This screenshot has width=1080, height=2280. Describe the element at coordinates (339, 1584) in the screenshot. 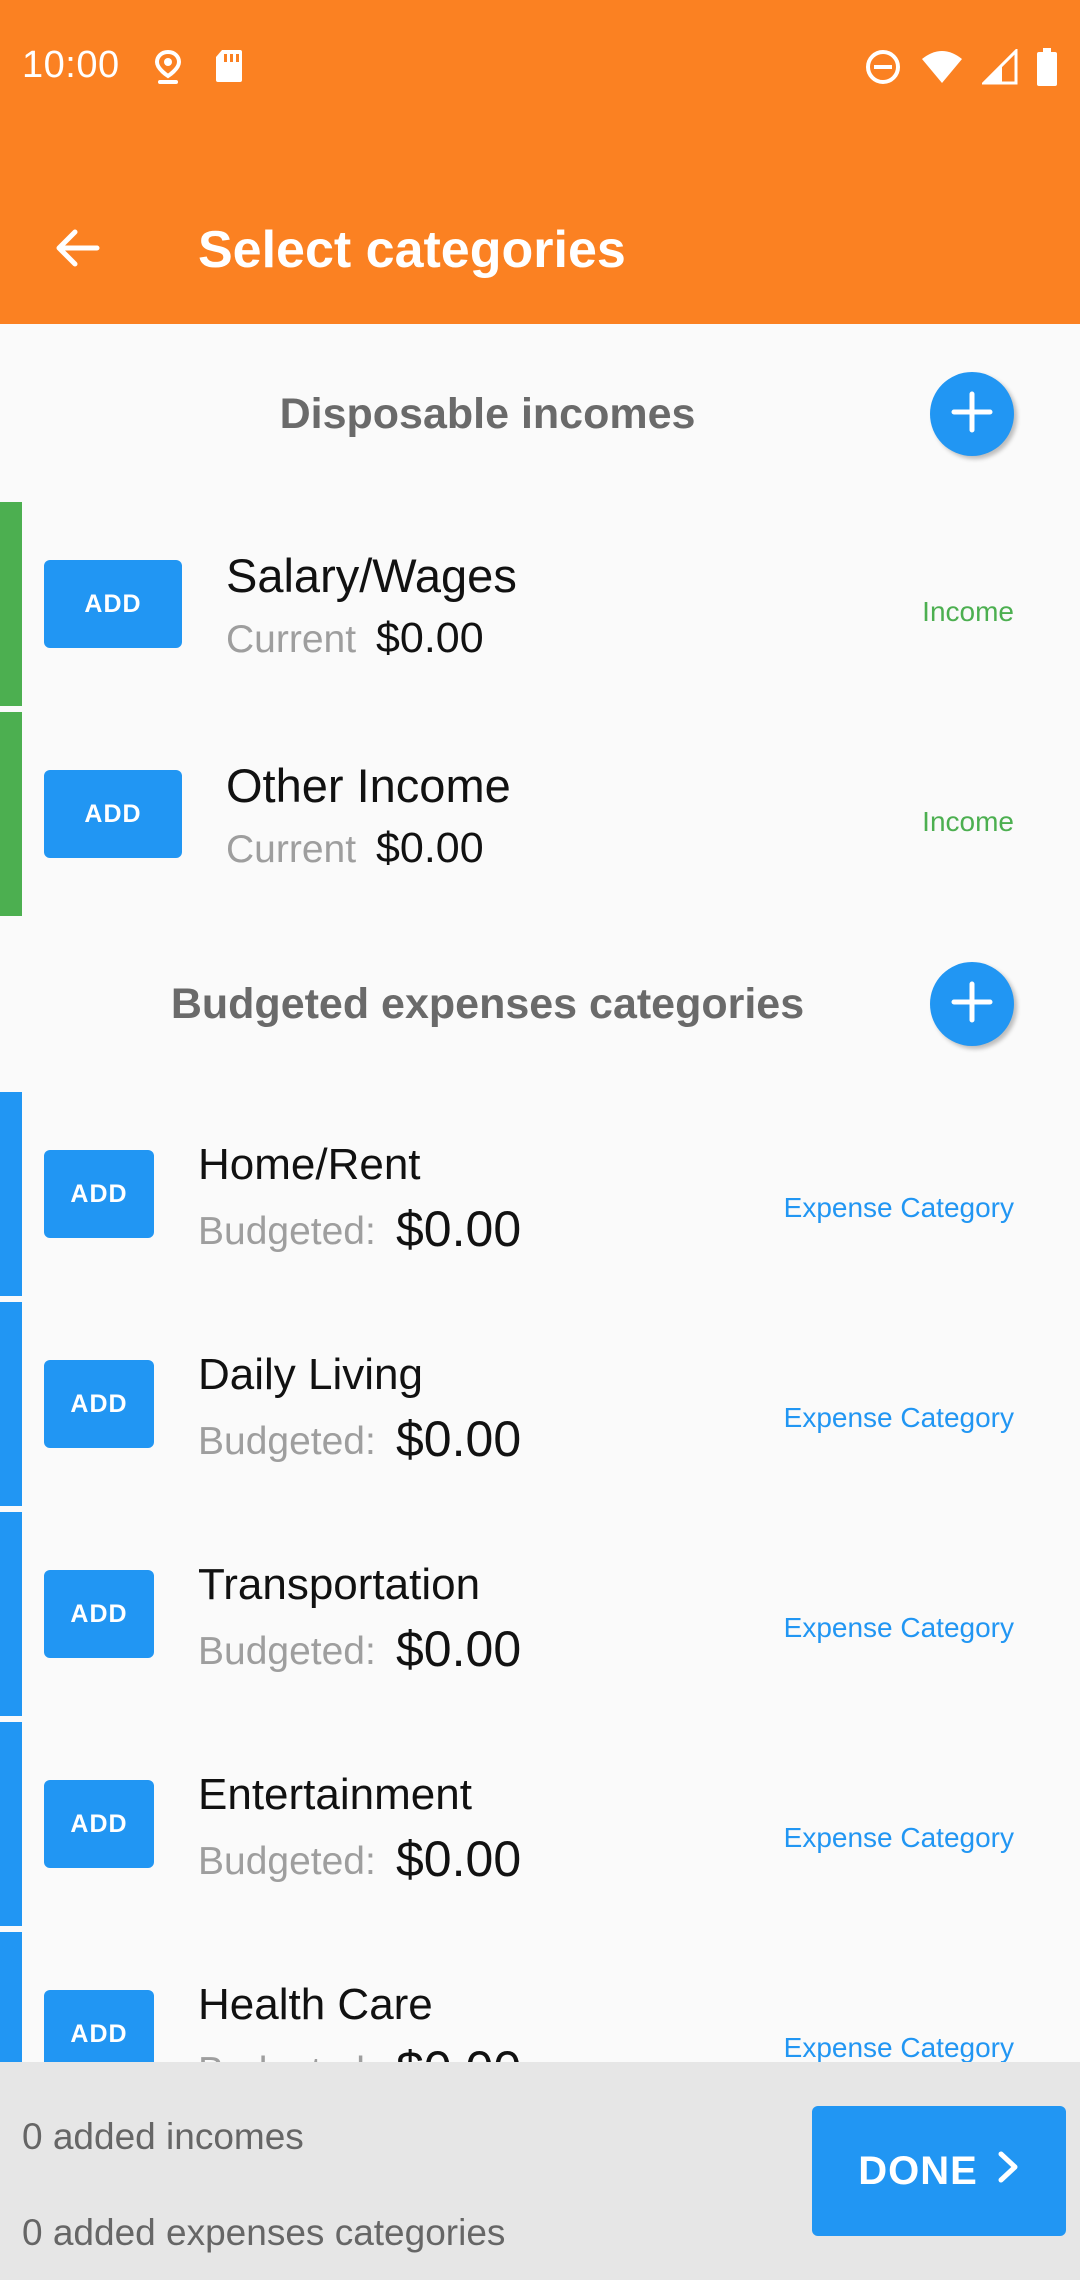

I see `expense-name: Transportation` at that location.